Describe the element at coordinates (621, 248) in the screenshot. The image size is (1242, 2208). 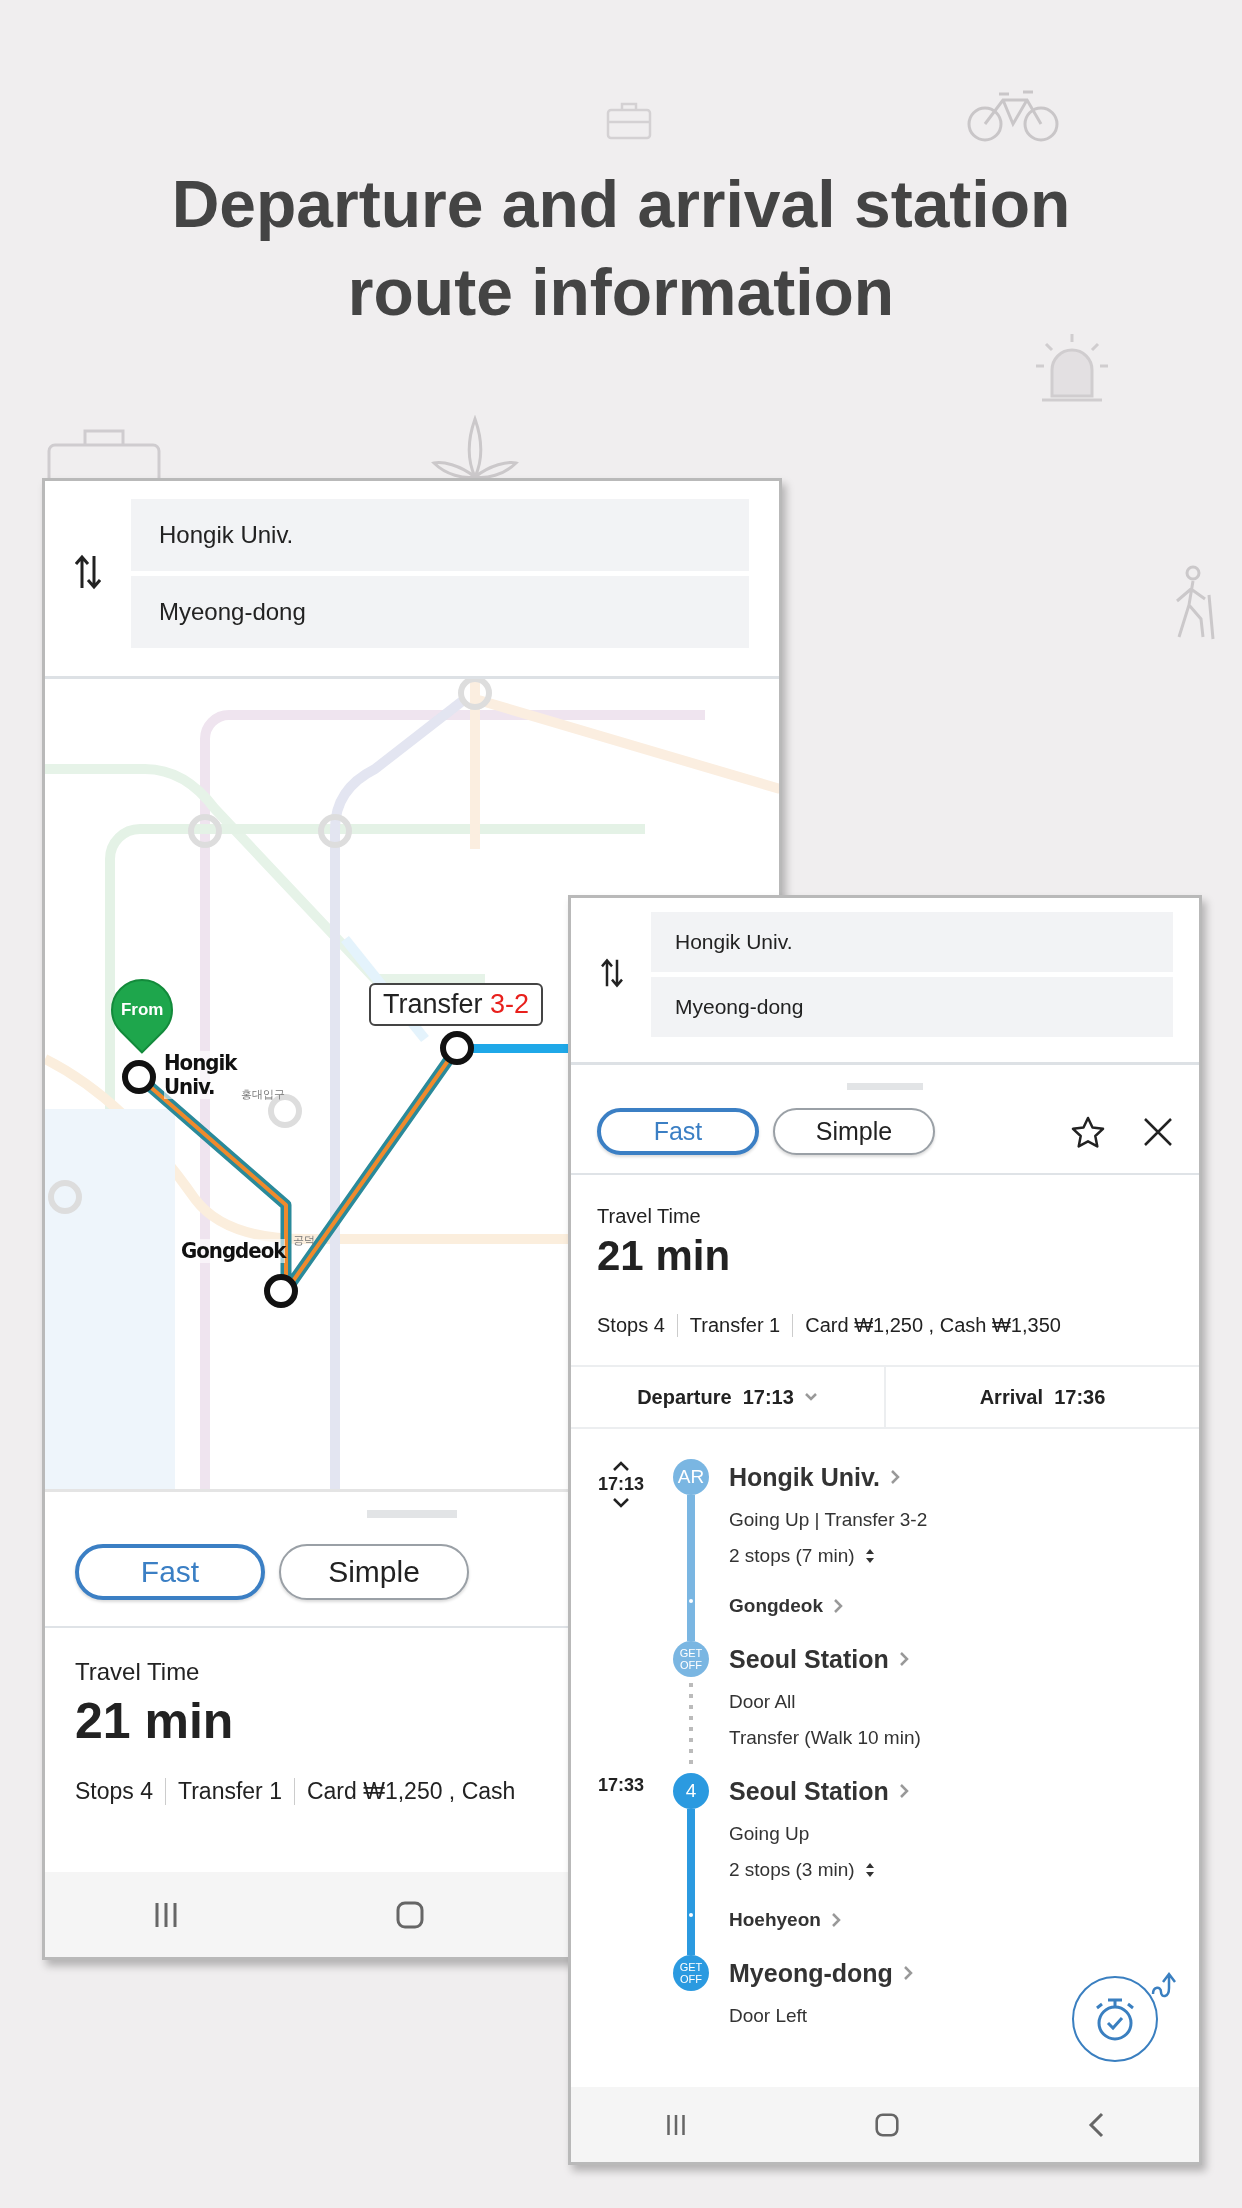
I see `headline: Departure and arrival station route information` at that location.